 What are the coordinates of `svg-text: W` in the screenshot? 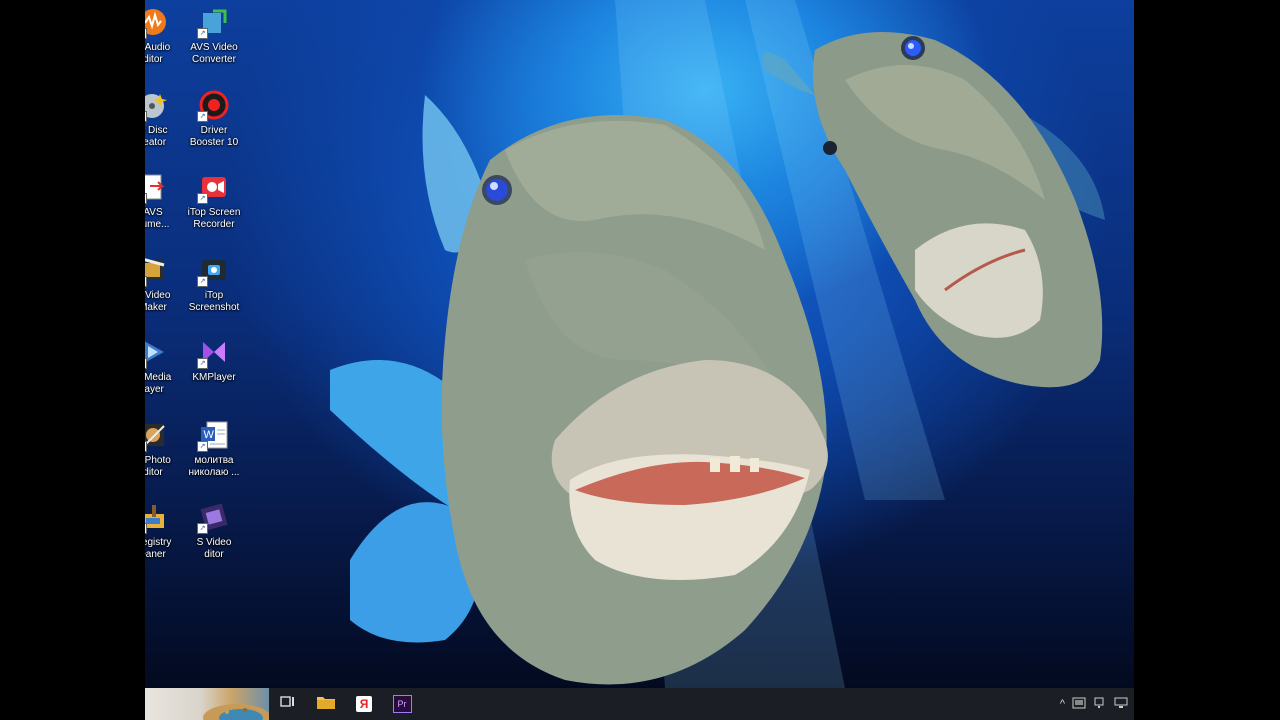 It's located at (209, 435).